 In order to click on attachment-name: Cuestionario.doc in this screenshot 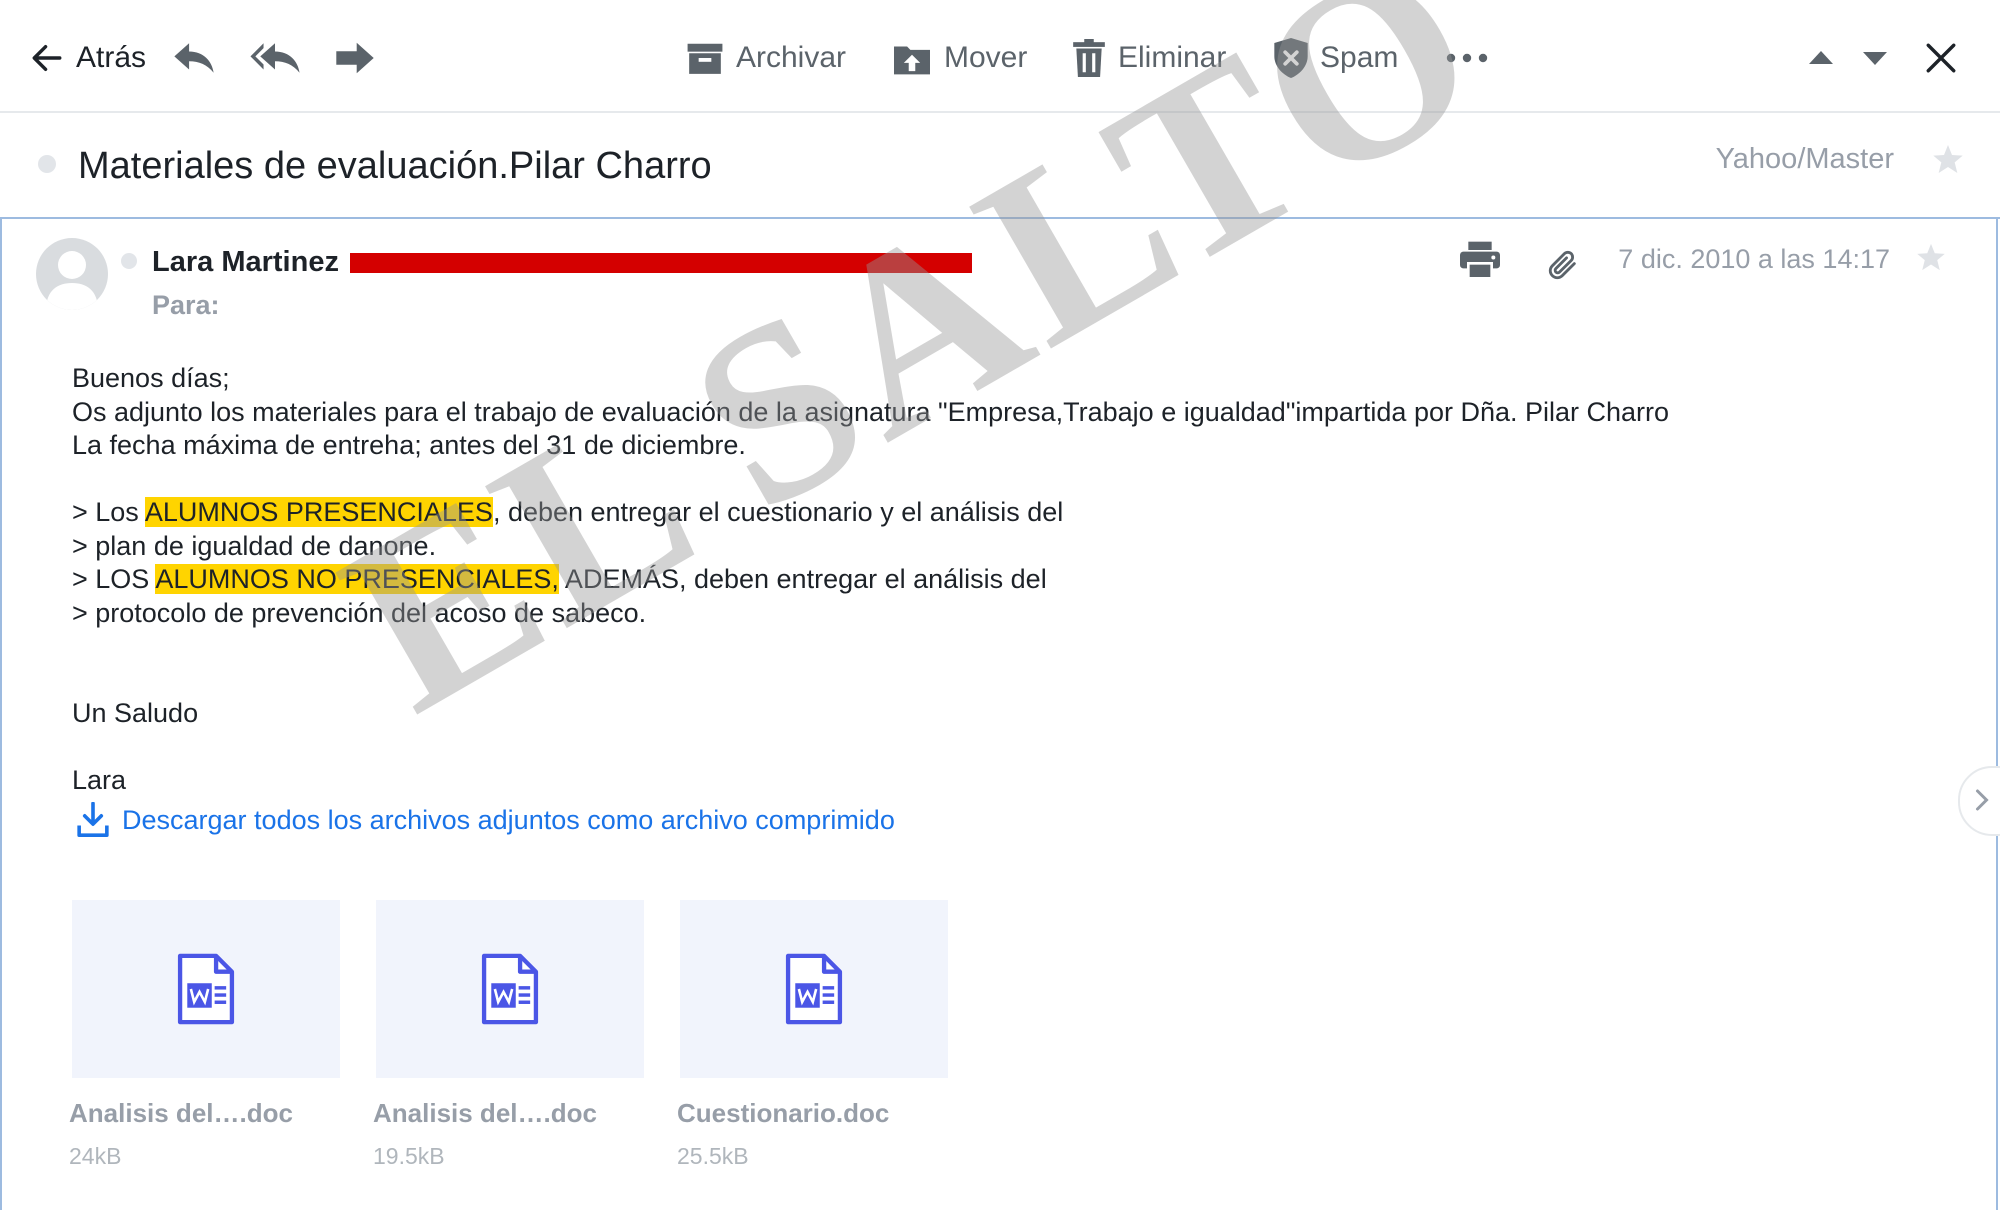, I will do `click(783, 1113)`.